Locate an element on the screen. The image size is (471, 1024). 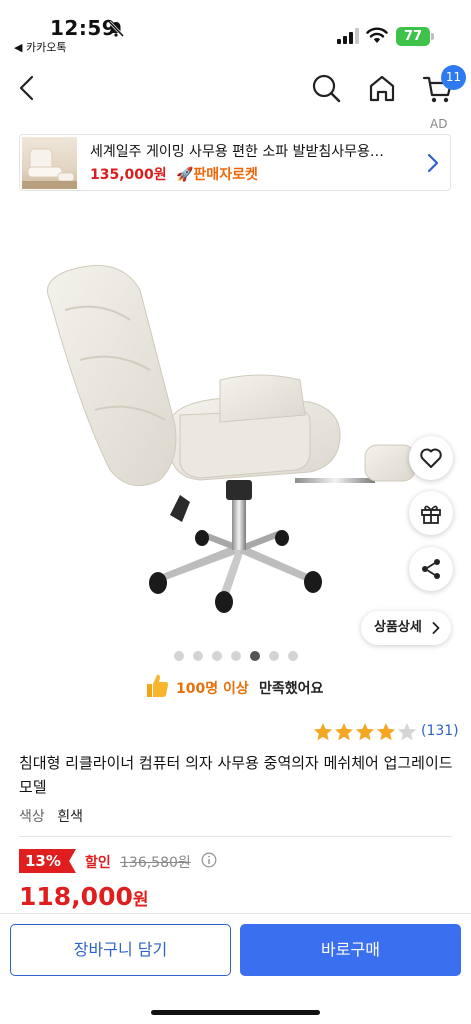
option-label: 색상 is located at coordinates (32, 817).